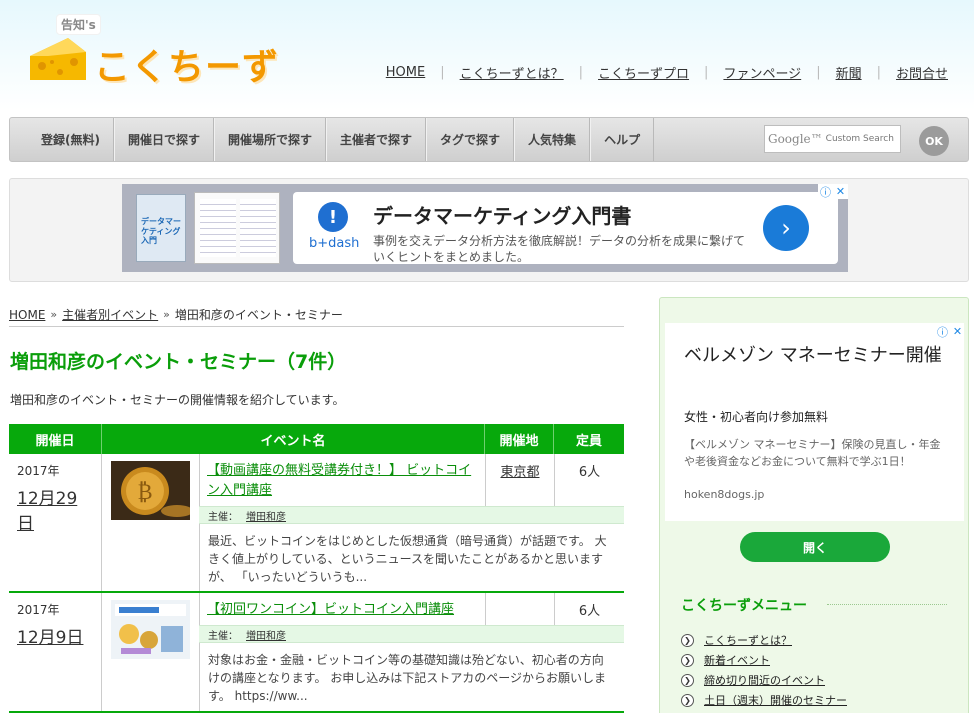 Image resolution: width=974 pixels, height=713 pixels. I want to click on menu-by-tag: タグで探す, so click(470, 139).